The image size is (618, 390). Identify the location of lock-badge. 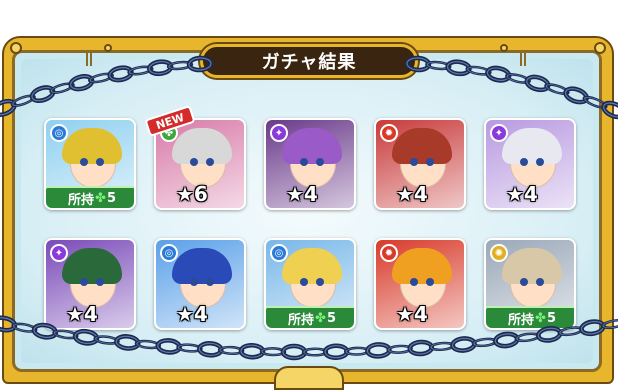
(309, 378).